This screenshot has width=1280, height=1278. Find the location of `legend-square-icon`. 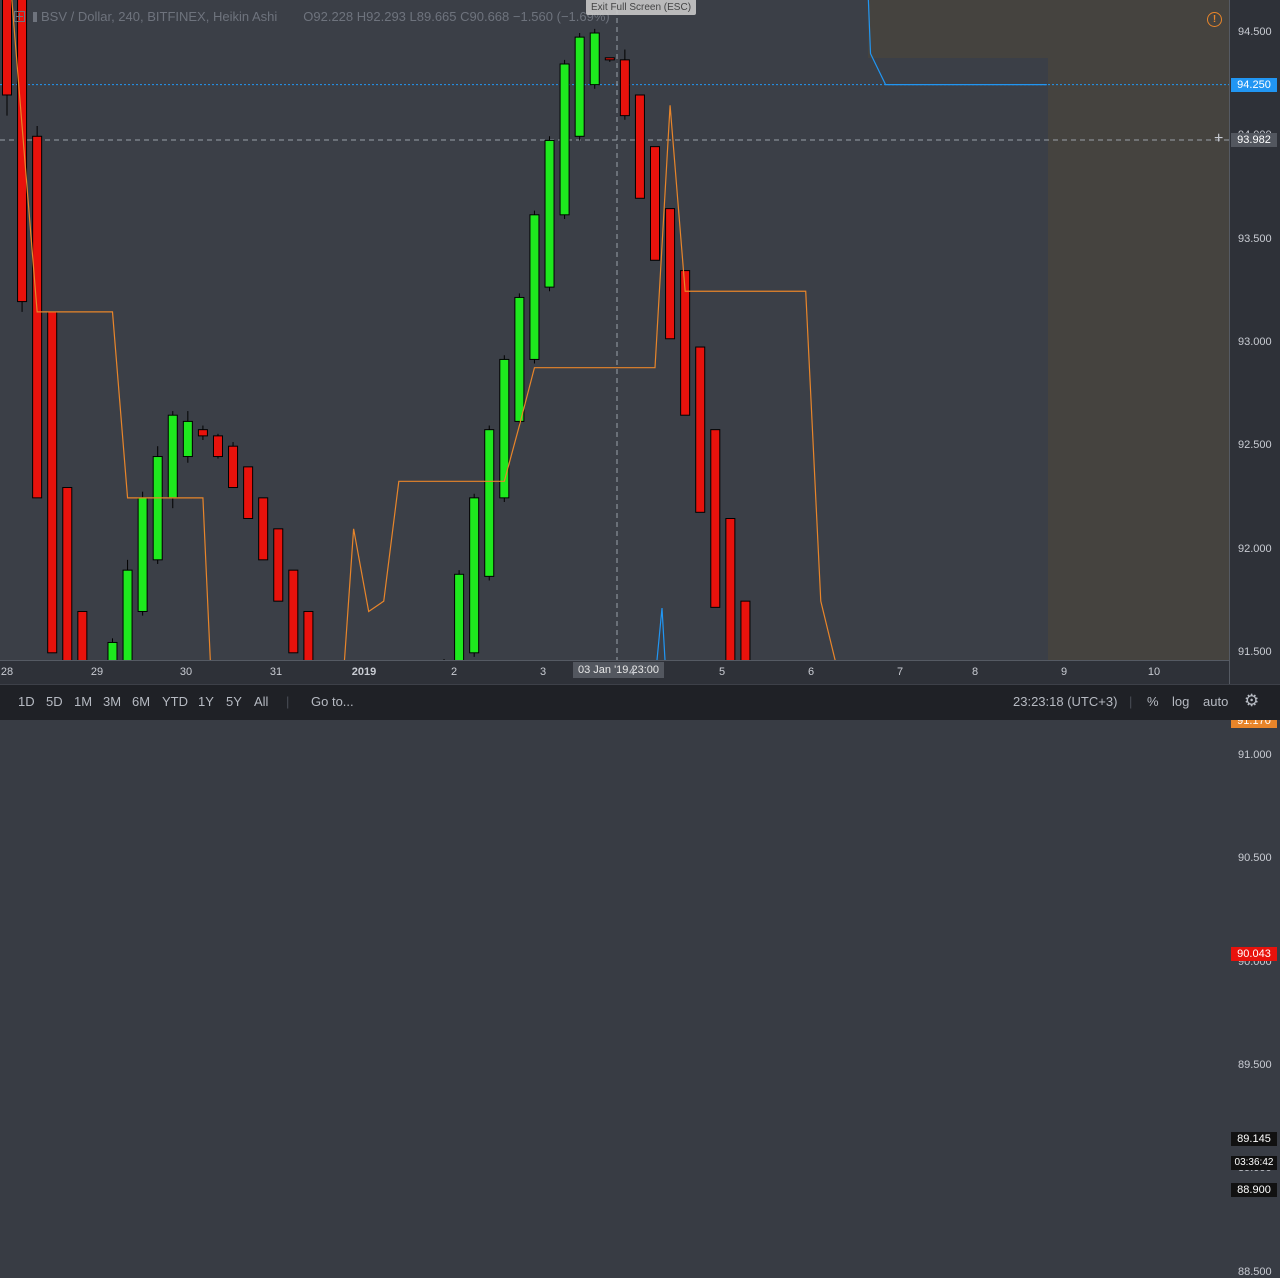

legend-square-icon is located at coordinates (35, 16).